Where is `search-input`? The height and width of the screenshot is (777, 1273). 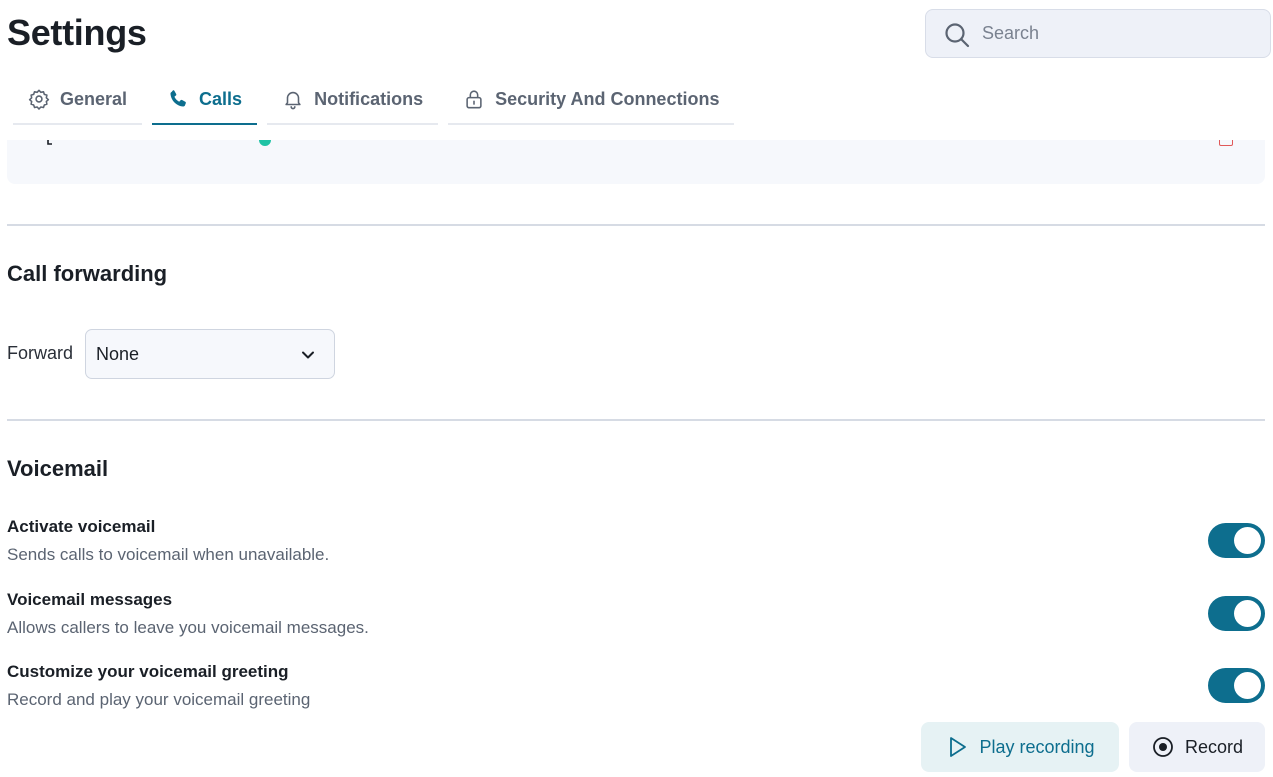 search-input is located at coordinates (1122, 33).